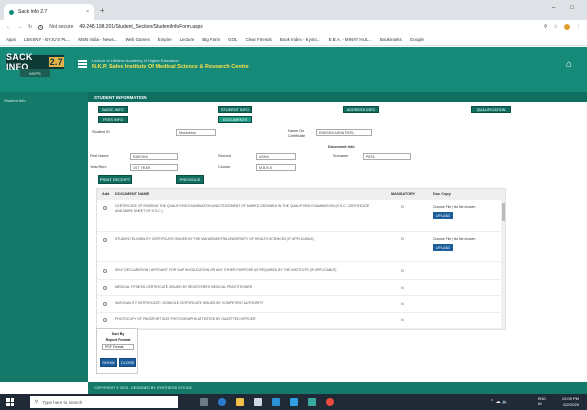 The width and height of the screenshot is (587, 410). I want to click on profile-icon, so click(567, 27).